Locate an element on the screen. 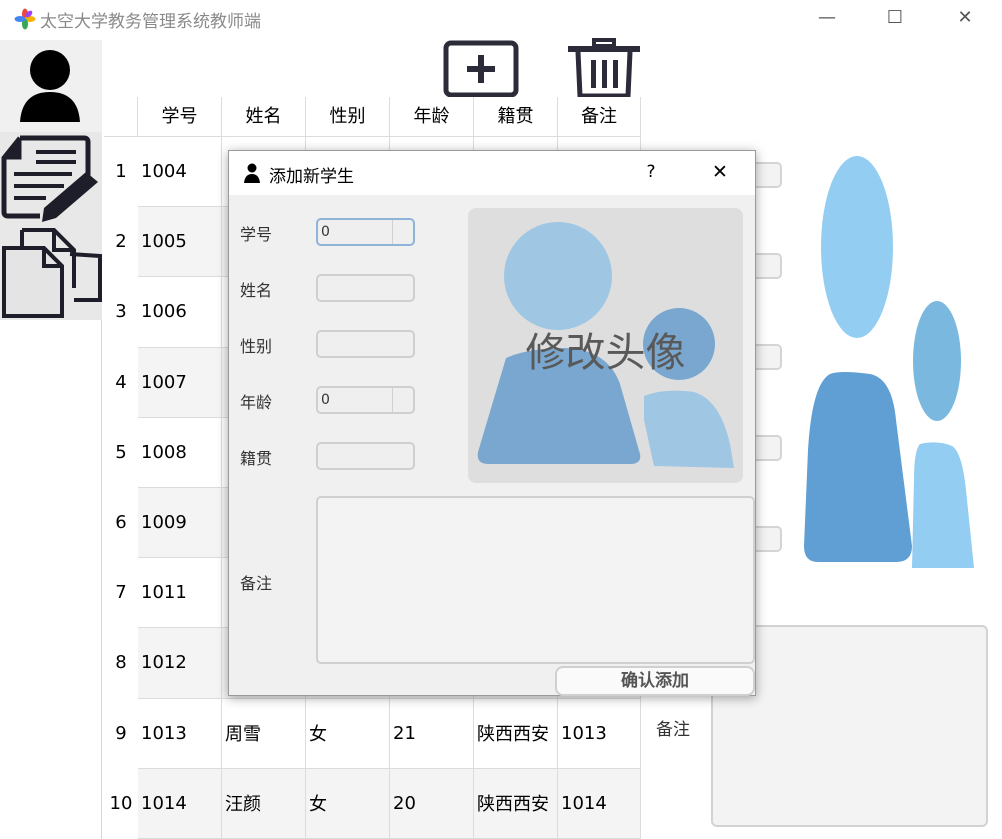 The width and height of the screenshot is (1002, 839). age-value: 0 is located at coordinates (325, 400).